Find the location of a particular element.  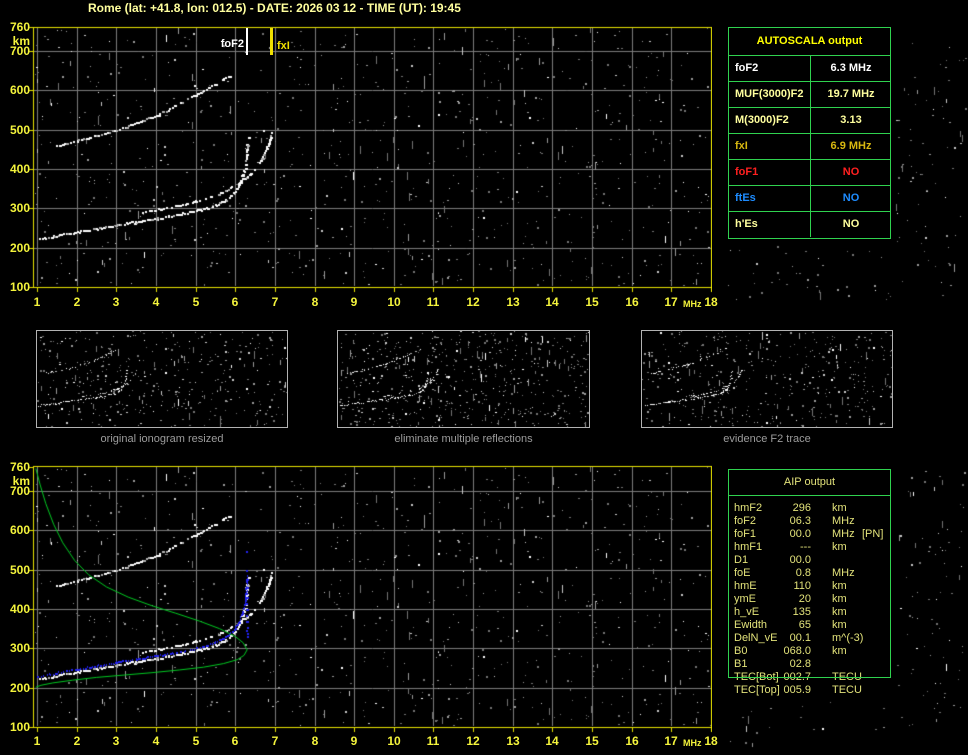

aip-row-h_vE: h_vE 135 km is located at coordinates (809, 612).